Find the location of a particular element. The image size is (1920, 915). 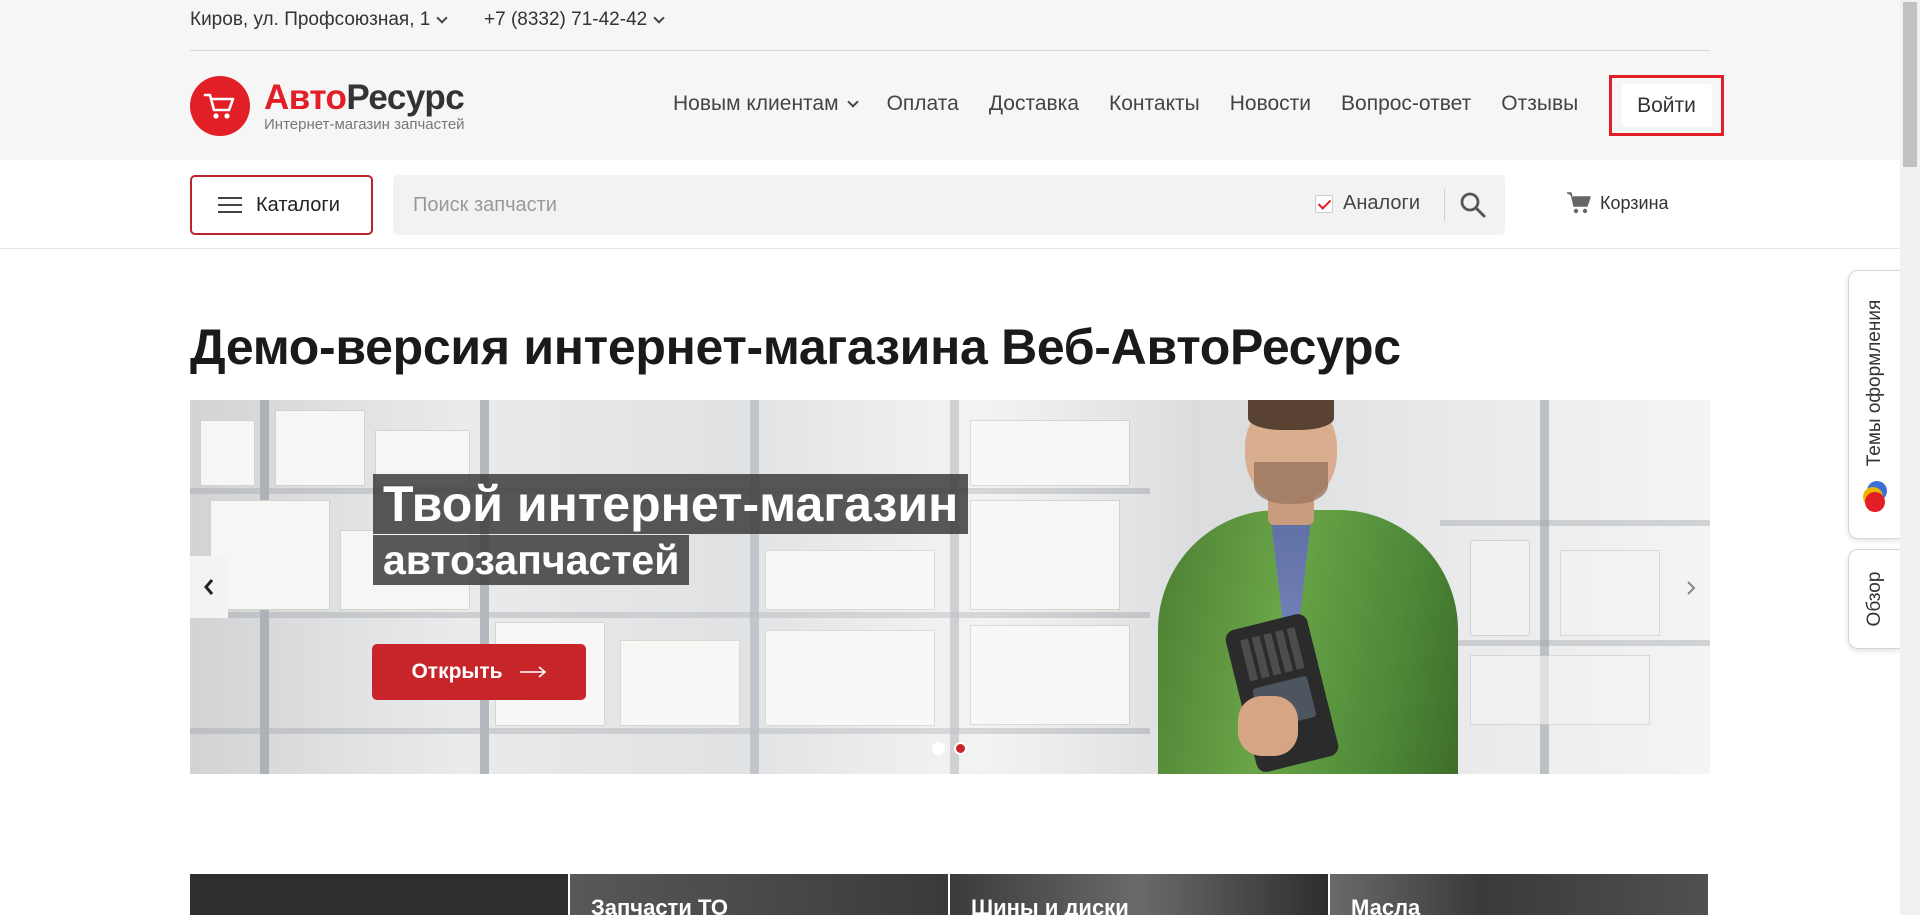

shopping-cart-icon is located at coordinates (1579, 203).